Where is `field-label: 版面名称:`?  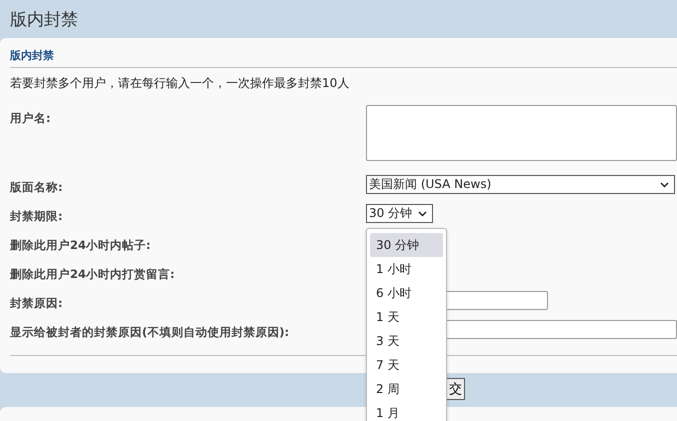 field-label: 版面名称: is located at coordinates (37, 187).